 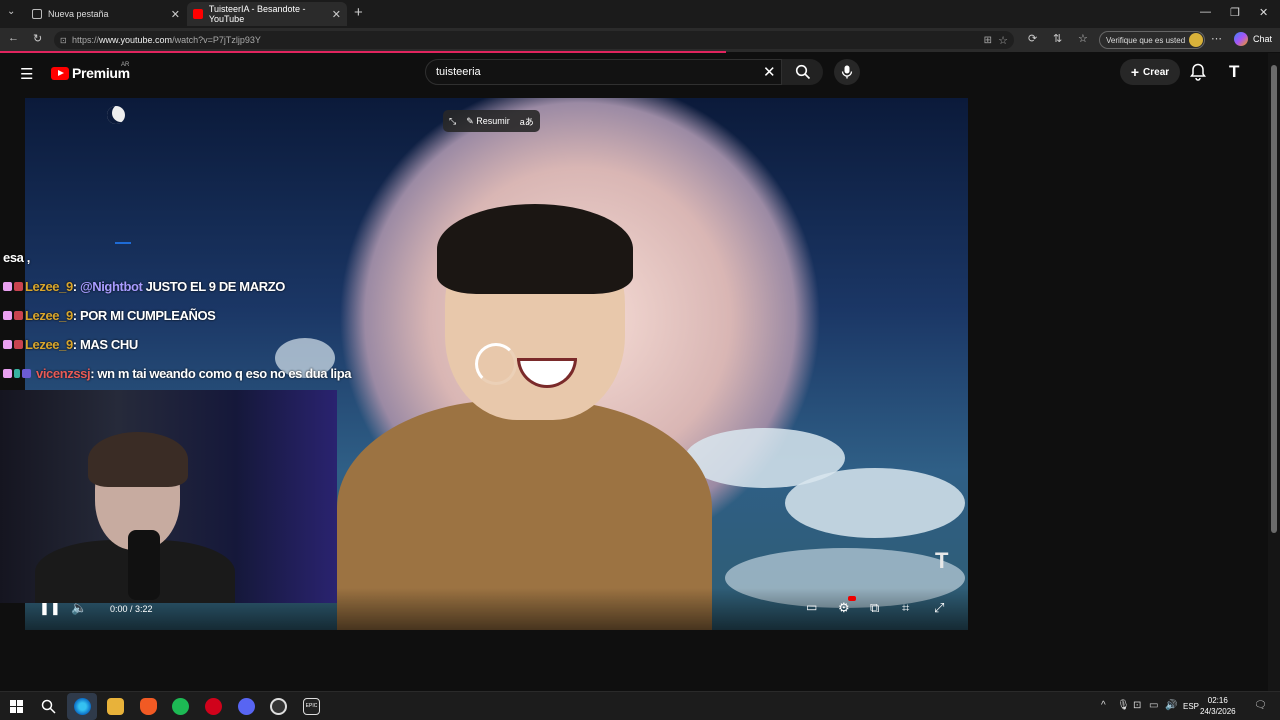 I want to click on back-icon: ←, so click(x=13, y=38).